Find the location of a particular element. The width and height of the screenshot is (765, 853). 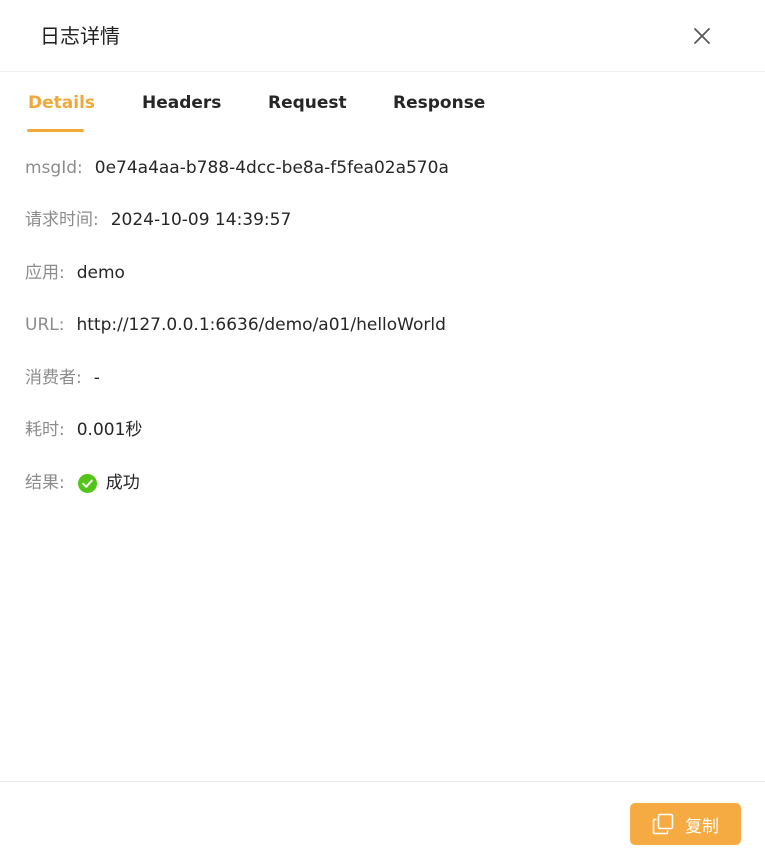

request-time-label: 请求时间: is located at coordinates (62, 220).